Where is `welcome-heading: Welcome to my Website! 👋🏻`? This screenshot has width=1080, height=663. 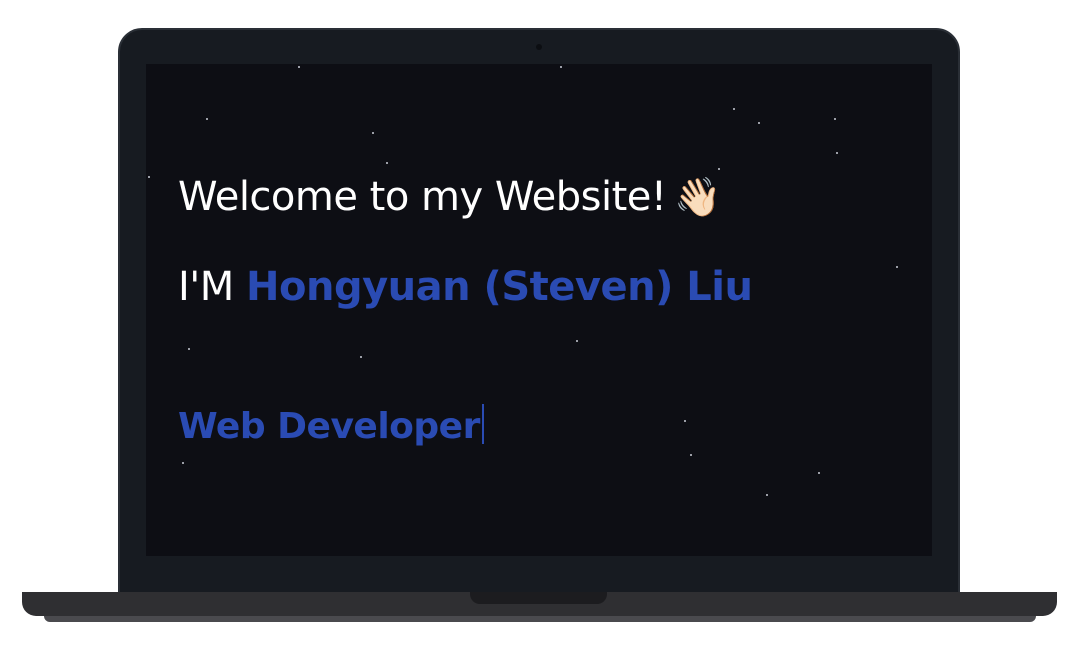 welcome-heading: Welcome to my Website! 👋🏻 is located at coordinates (450, 197).